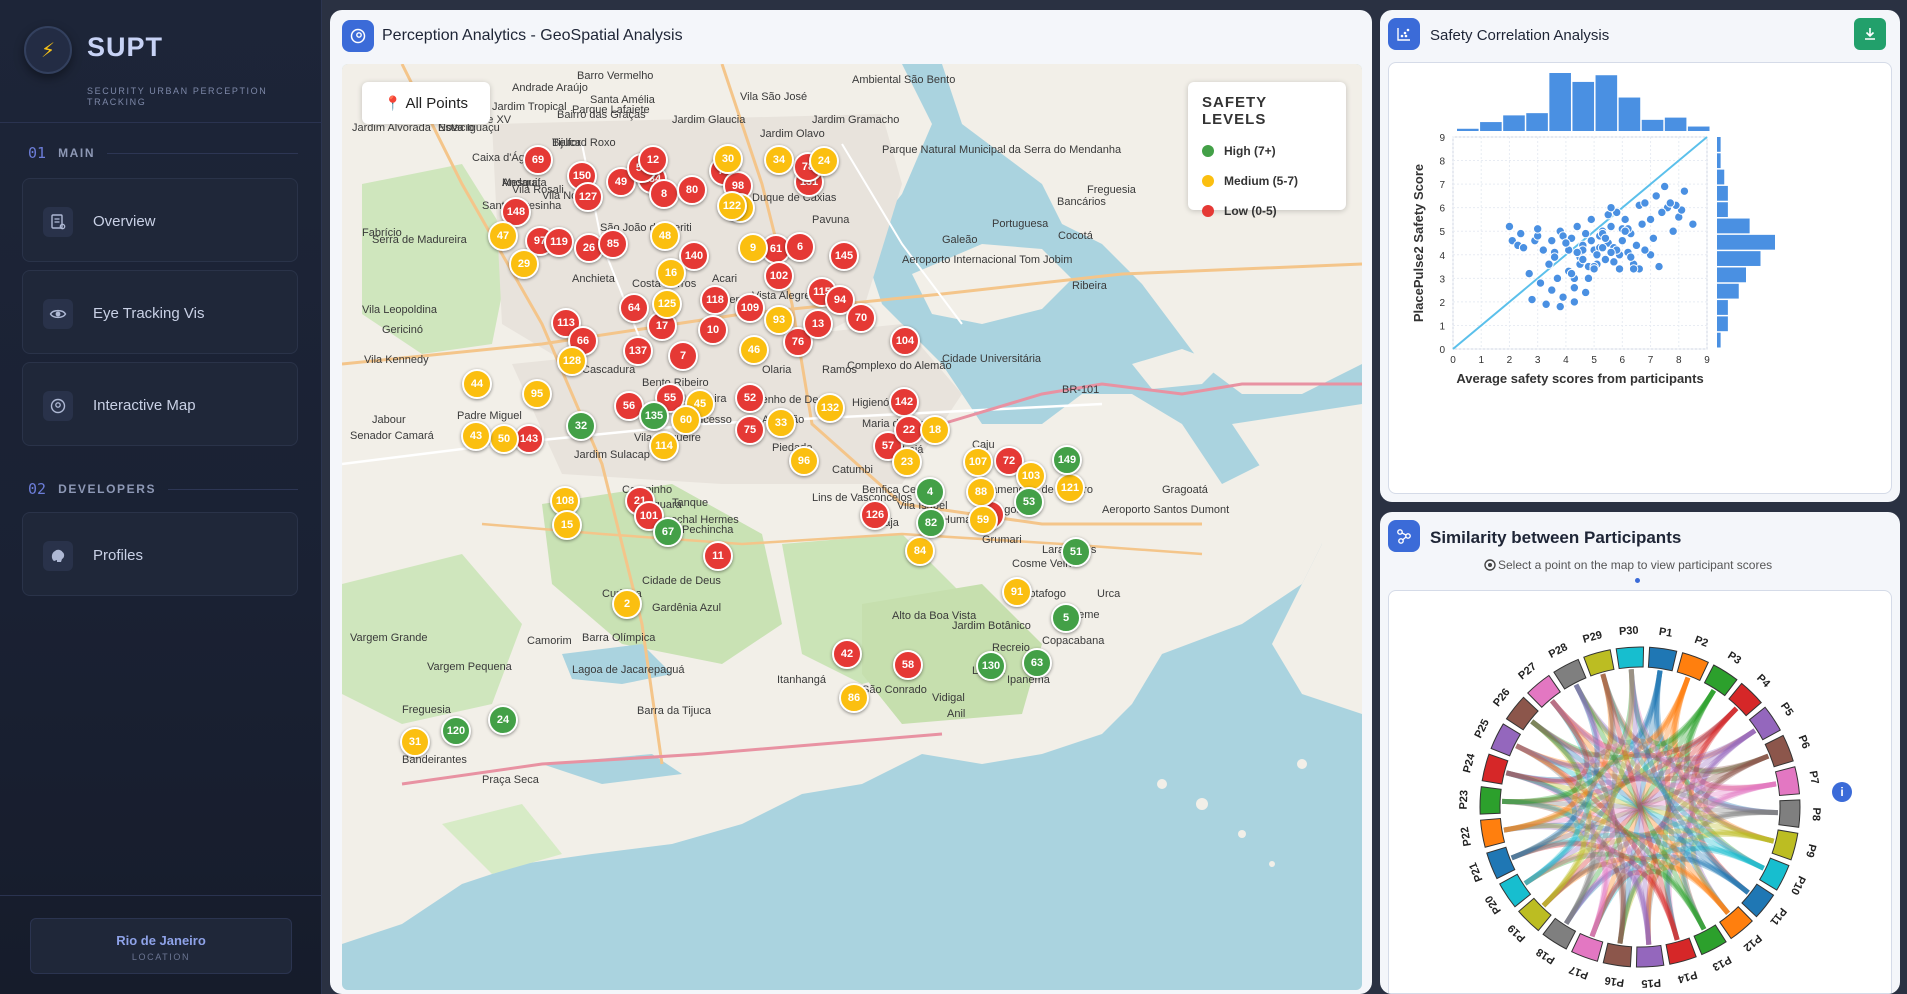 Image resolution: width=1907 pixels, height=994 pixels. Describe the element at coordinates (830, 408) in the screenshot. I see `map-marker: 132` at that location.